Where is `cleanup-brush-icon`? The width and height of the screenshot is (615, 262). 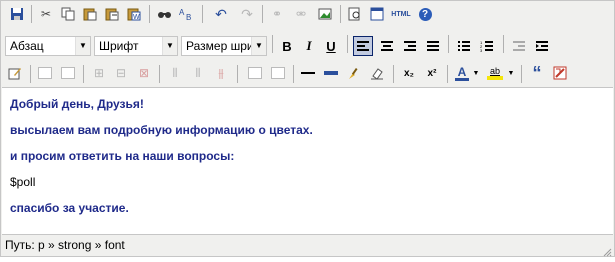
cleanup-brush-icon is located at coordinates (354, 73).